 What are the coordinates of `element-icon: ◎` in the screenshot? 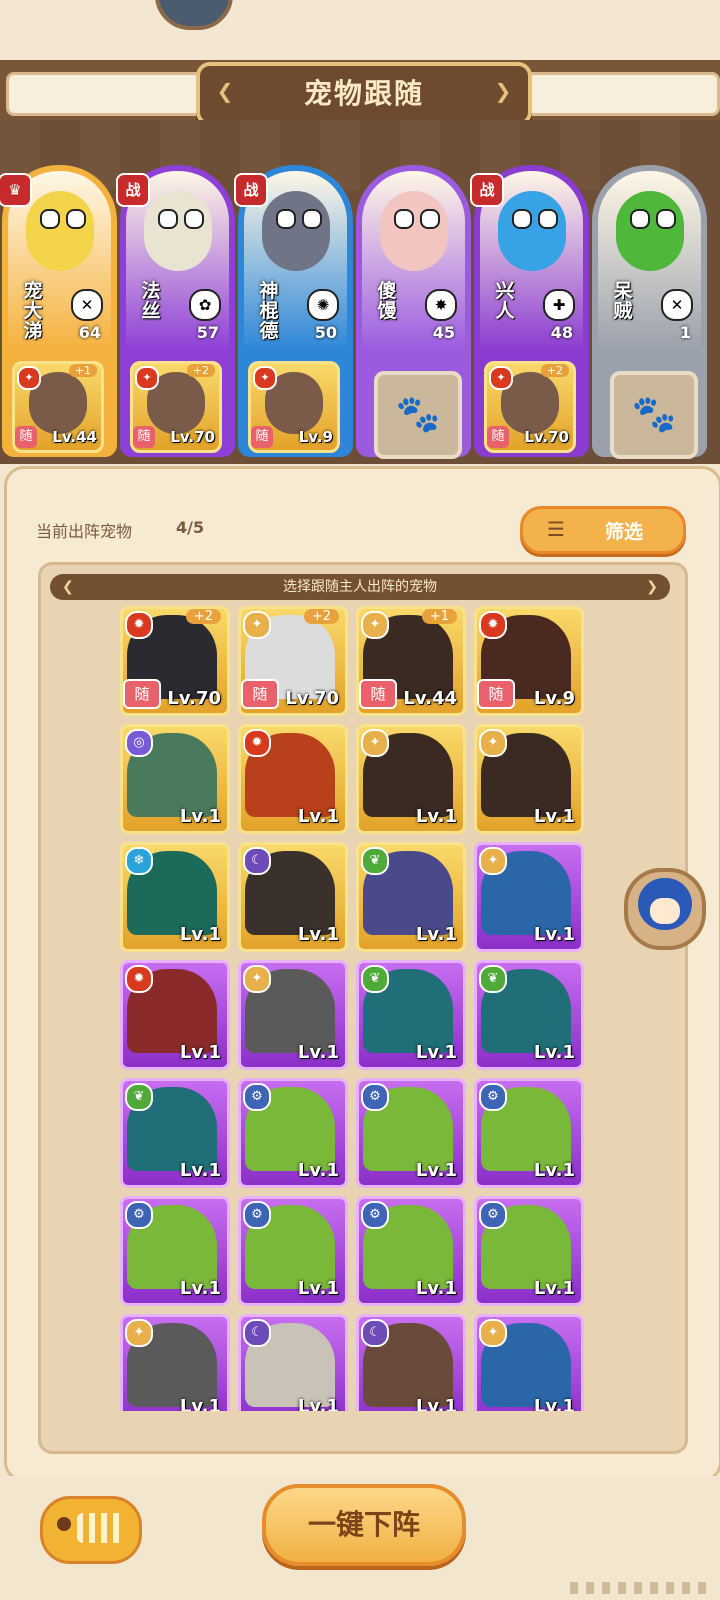 It's located at (139, 743).